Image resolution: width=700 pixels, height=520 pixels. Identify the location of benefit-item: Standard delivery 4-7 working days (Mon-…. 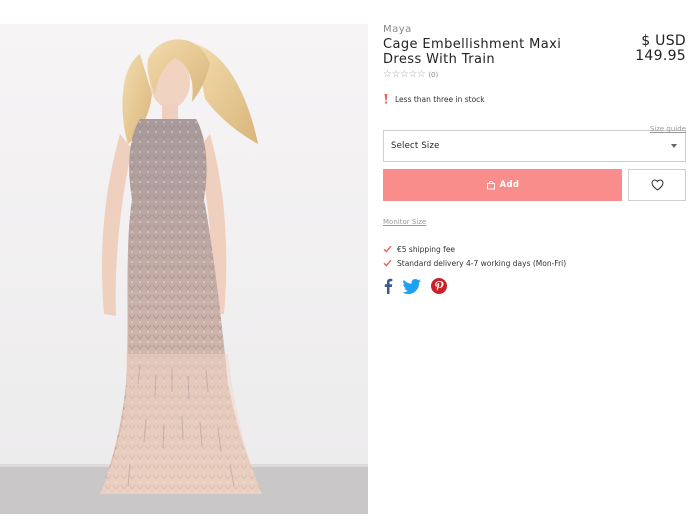
(534, 263).